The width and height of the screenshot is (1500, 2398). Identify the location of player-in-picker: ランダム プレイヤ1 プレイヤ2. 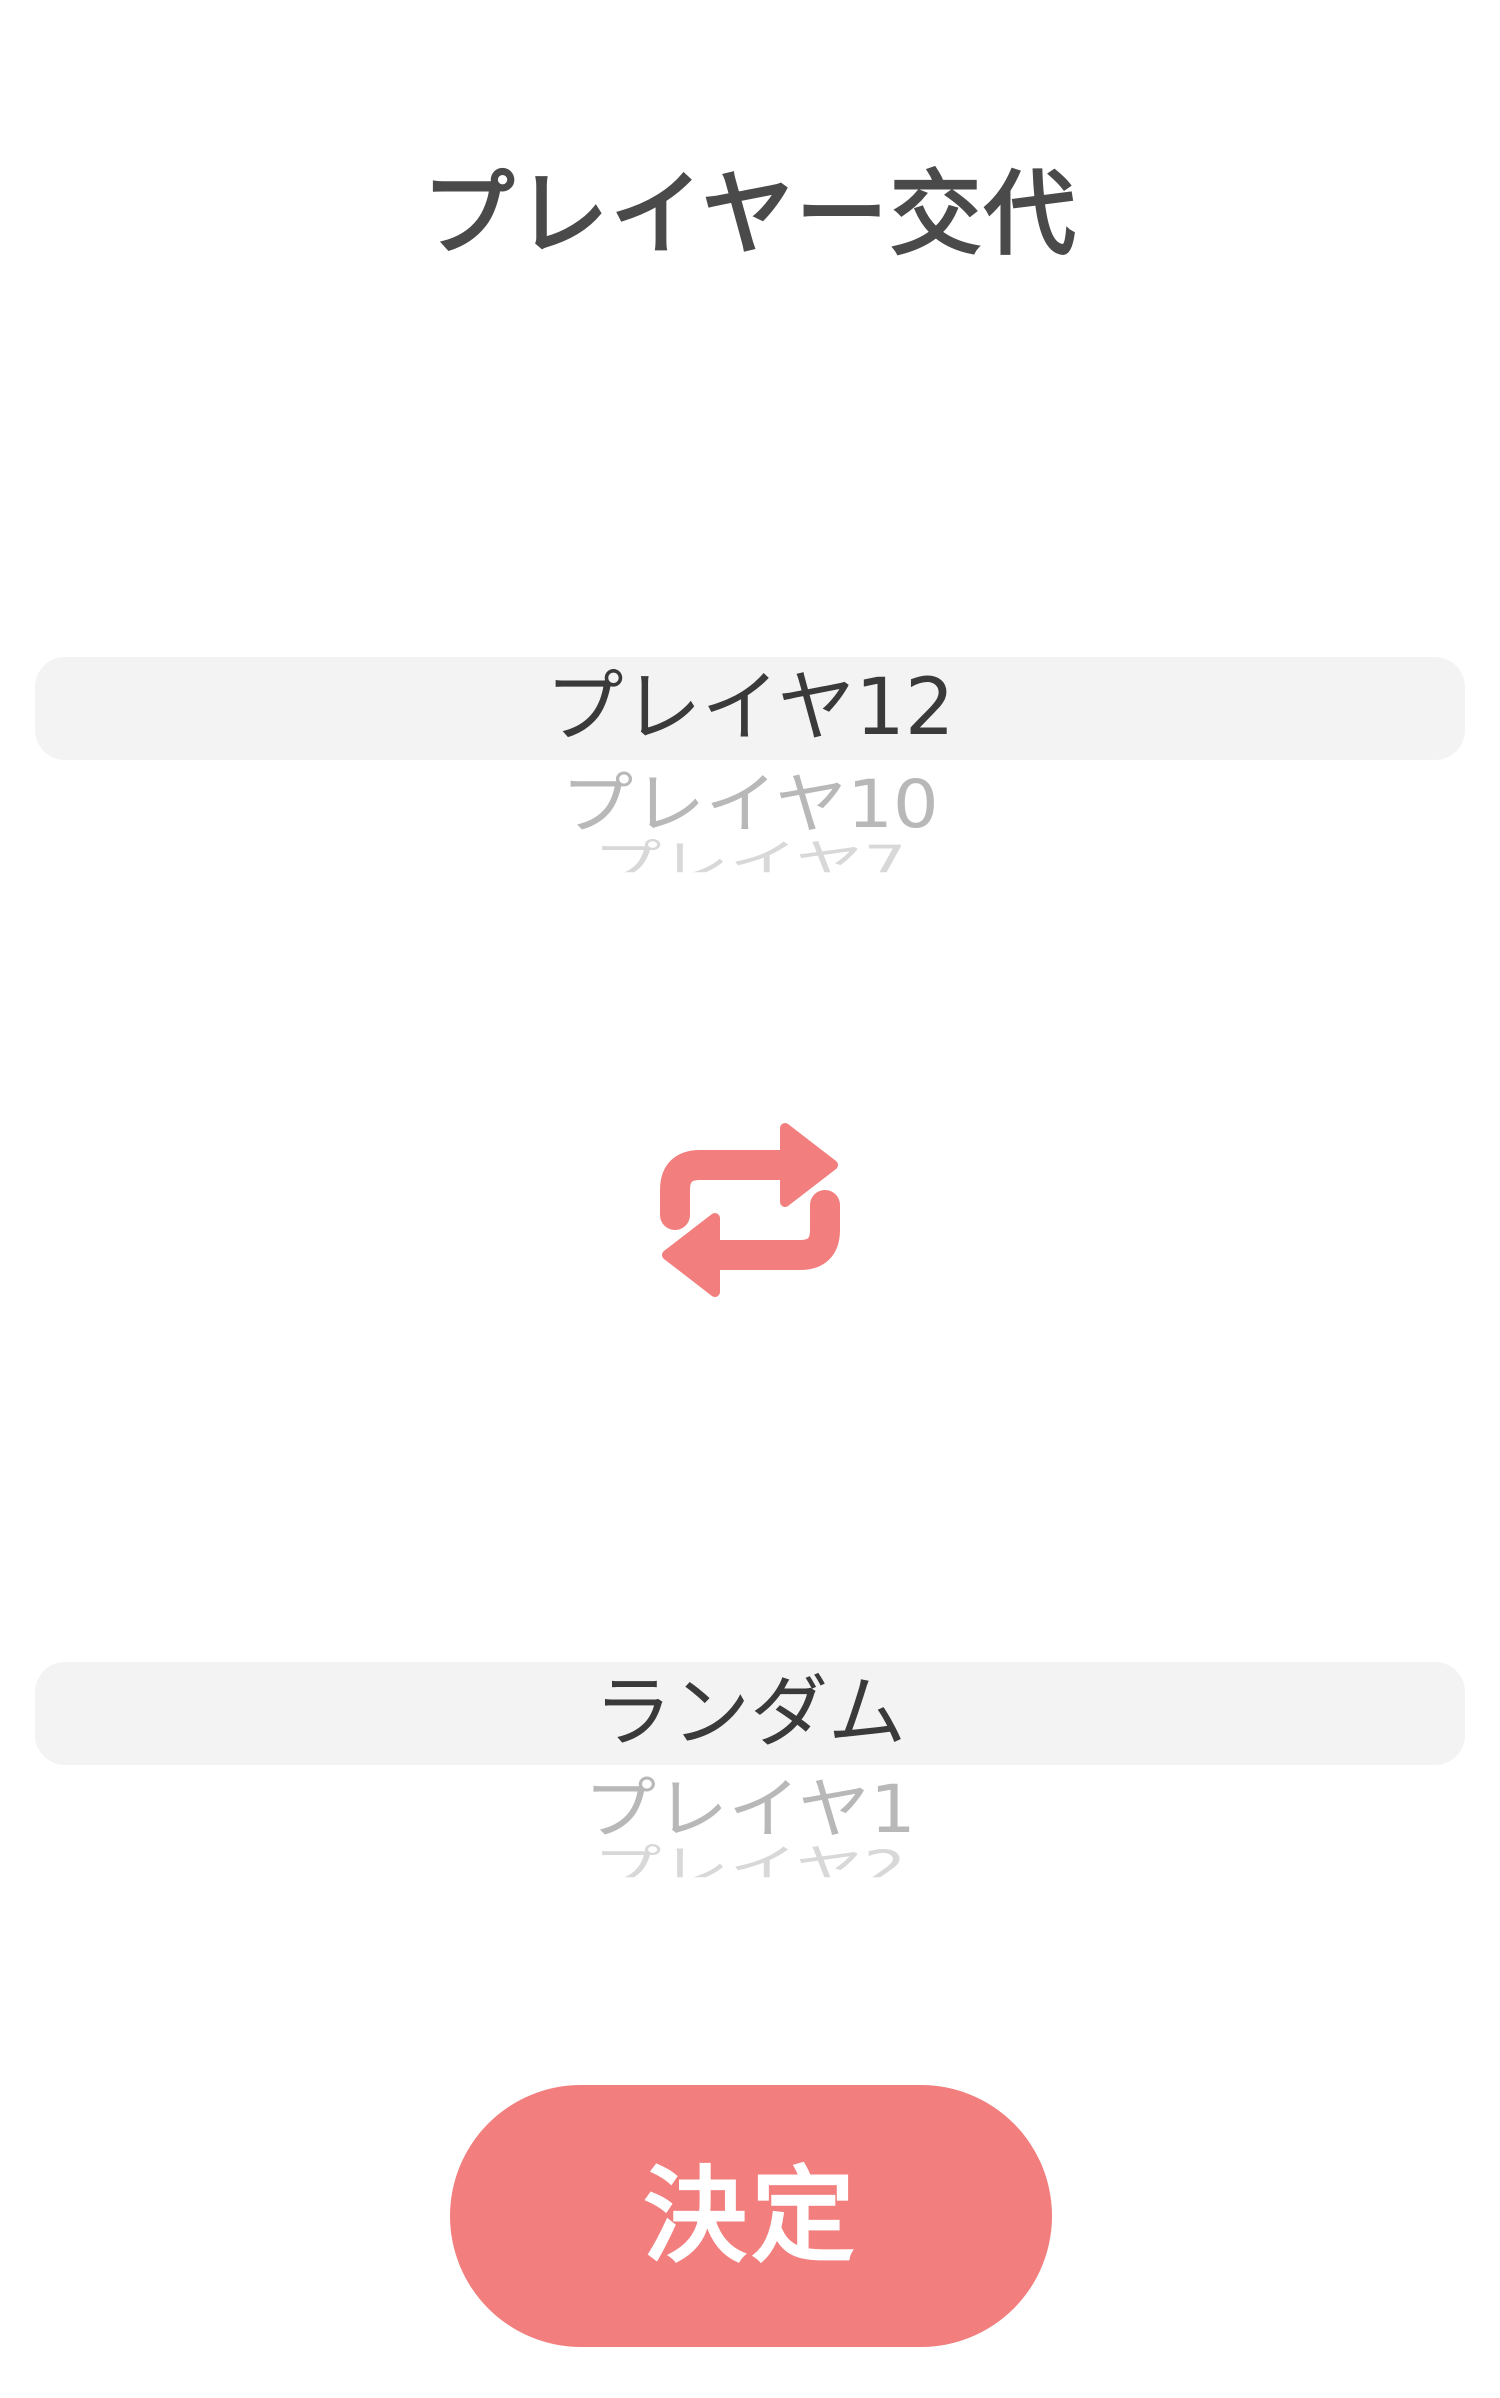
(750, 1721).